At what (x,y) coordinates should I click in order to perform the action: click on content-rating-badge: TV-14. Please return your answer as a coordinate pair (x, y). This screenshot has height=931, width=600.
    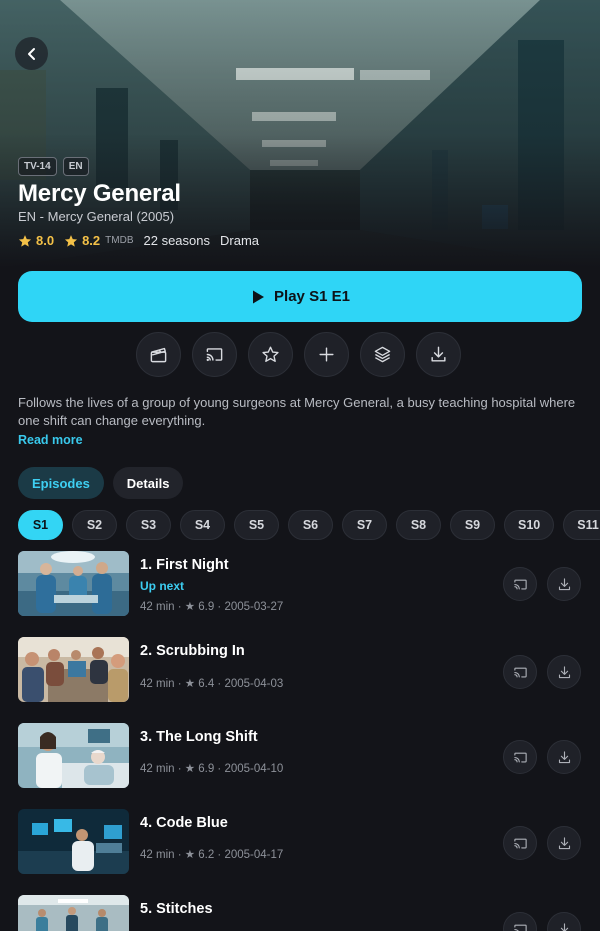
    Looking at the image, I should click on (37, 166).